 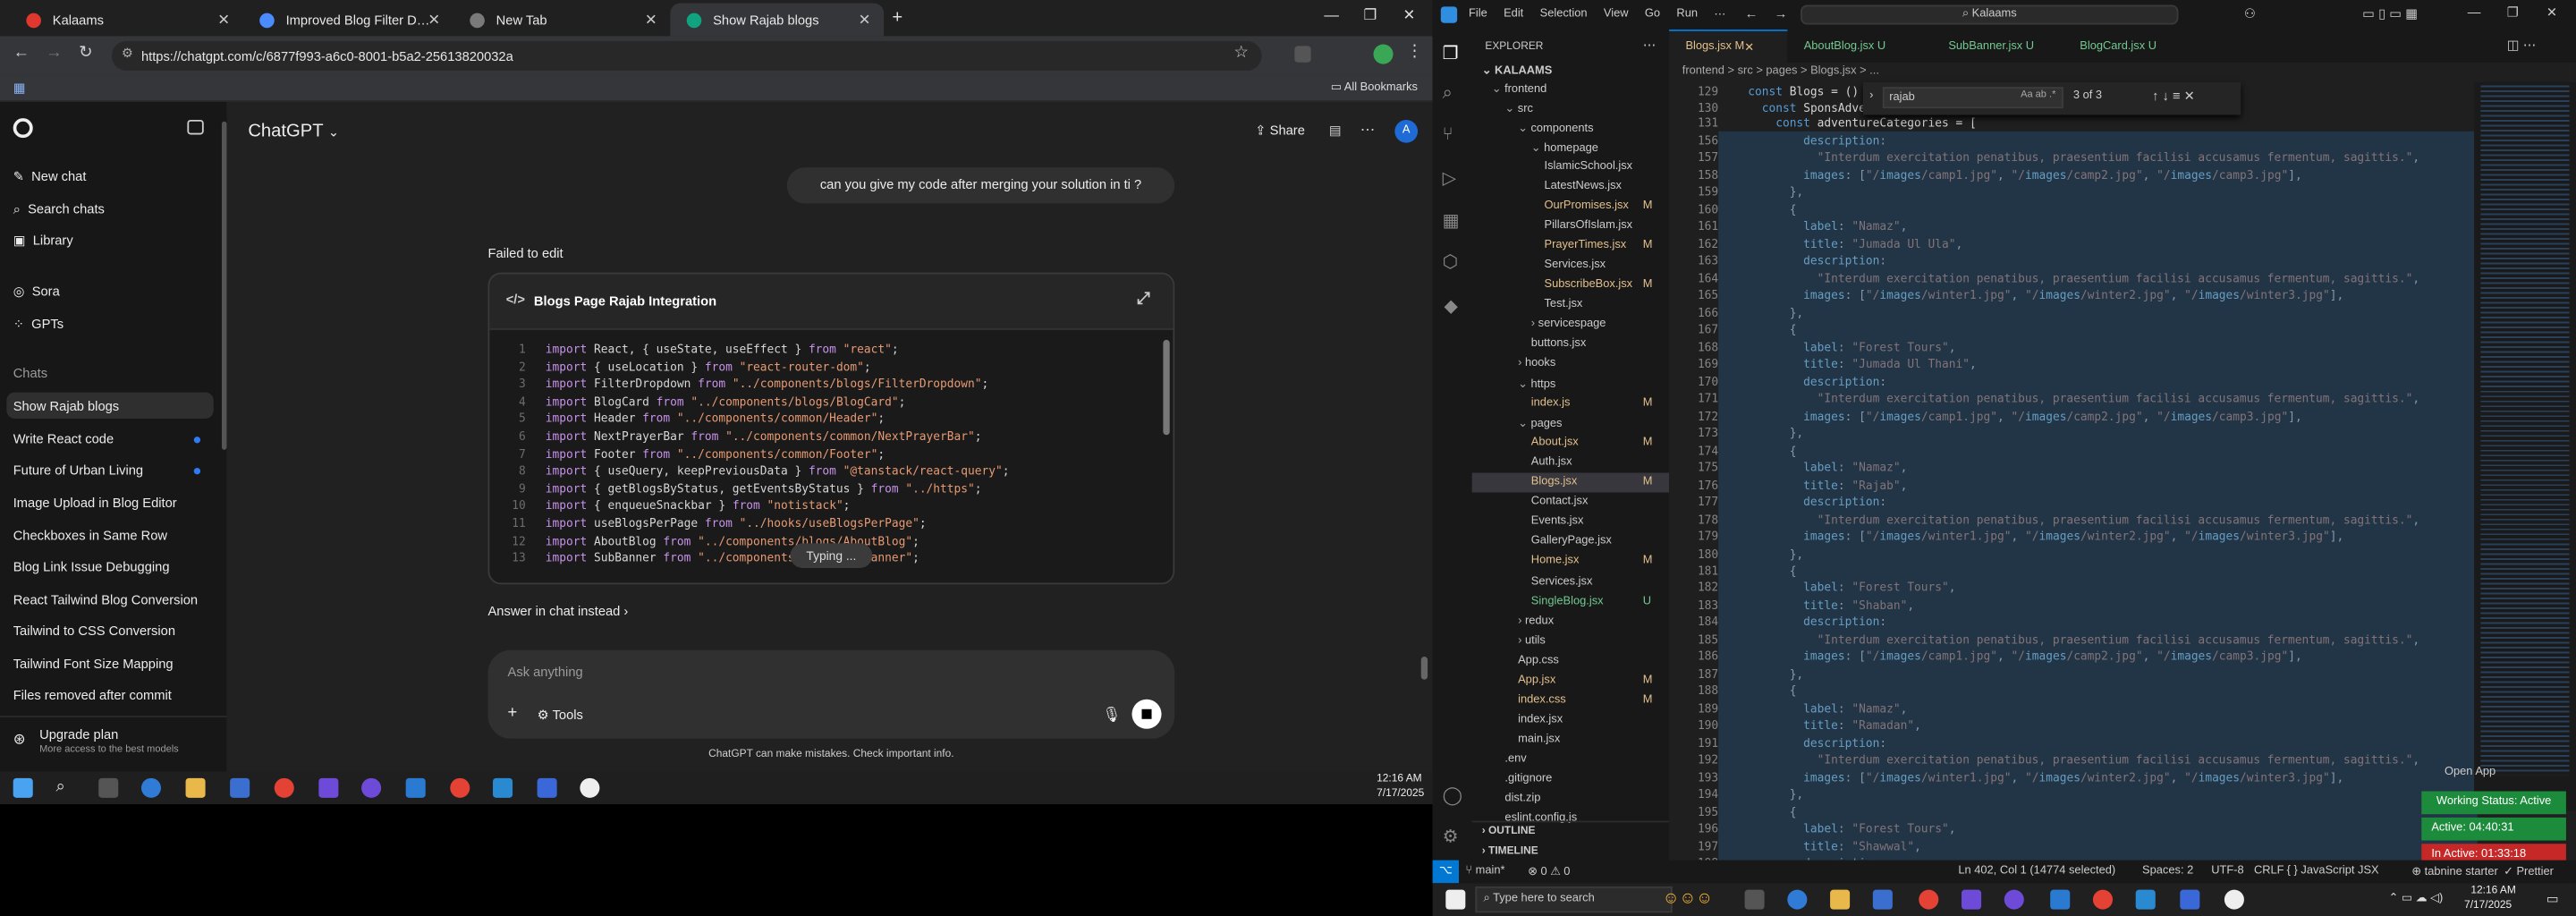 I want to click on browser-tab-active: Show Rajab blogs ✕, so click(x=777, y=20).